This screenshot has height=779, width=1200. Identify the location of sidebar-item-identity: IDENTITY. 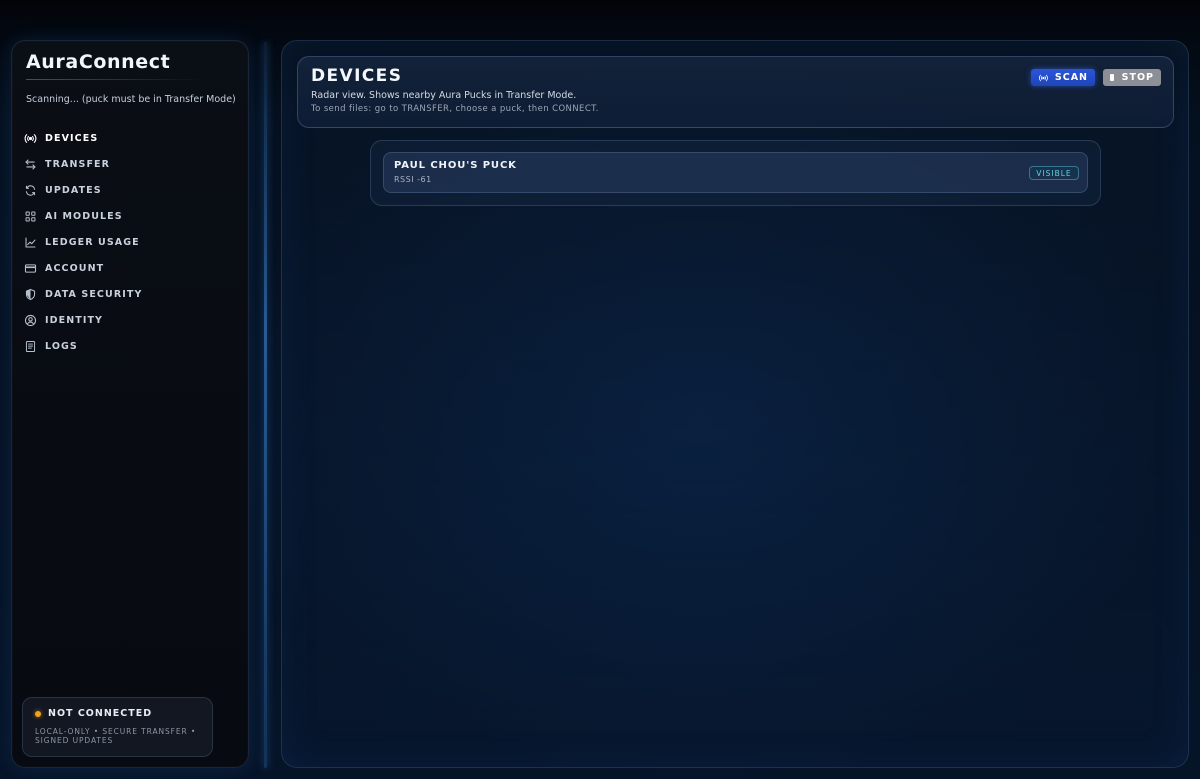
(130, 320).